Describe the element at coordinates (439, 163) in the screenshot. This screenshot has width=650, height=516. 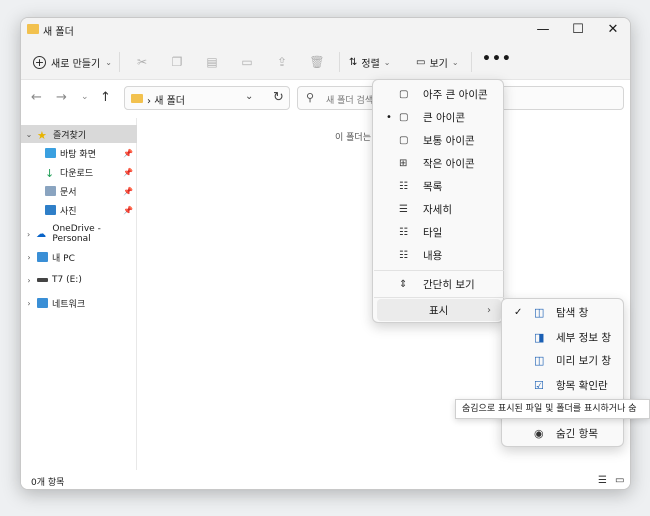
I see `menu-item-small-icons: ⊞ 작은 아이콘` at that location.